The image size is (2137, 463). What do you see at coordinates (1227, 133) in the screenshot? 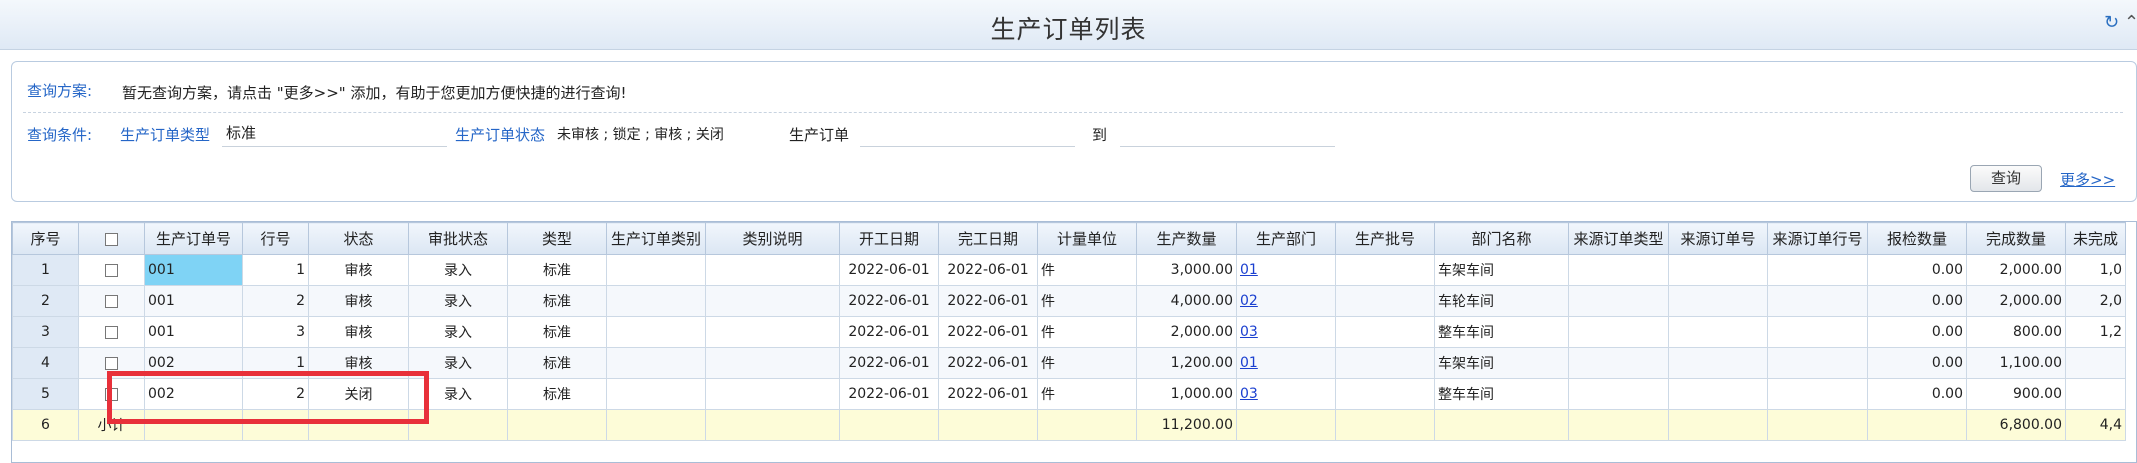
I see `order-no-to-input` at bounding box center [1227, 133].